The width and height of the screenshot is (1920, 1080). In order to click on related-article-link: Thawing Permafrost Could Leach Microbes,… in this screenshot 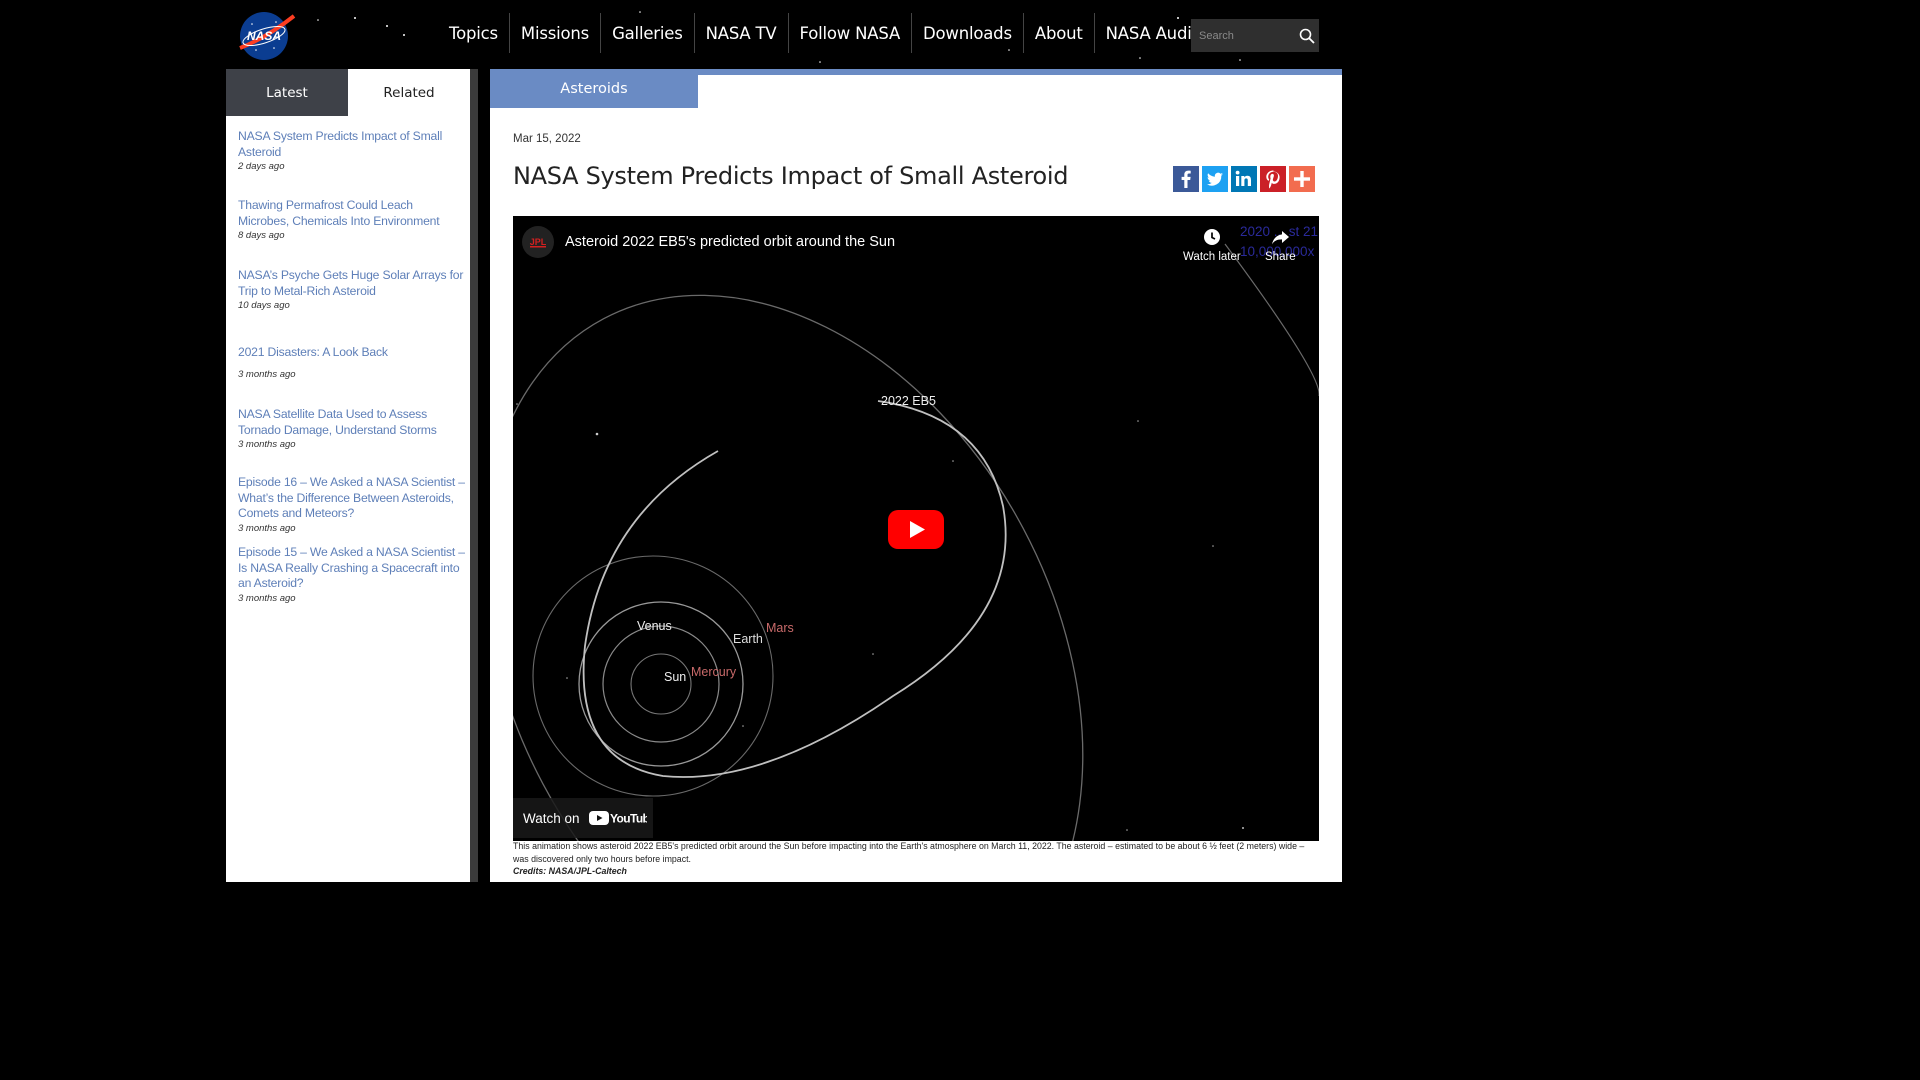, I will do `click(352, 213)`.